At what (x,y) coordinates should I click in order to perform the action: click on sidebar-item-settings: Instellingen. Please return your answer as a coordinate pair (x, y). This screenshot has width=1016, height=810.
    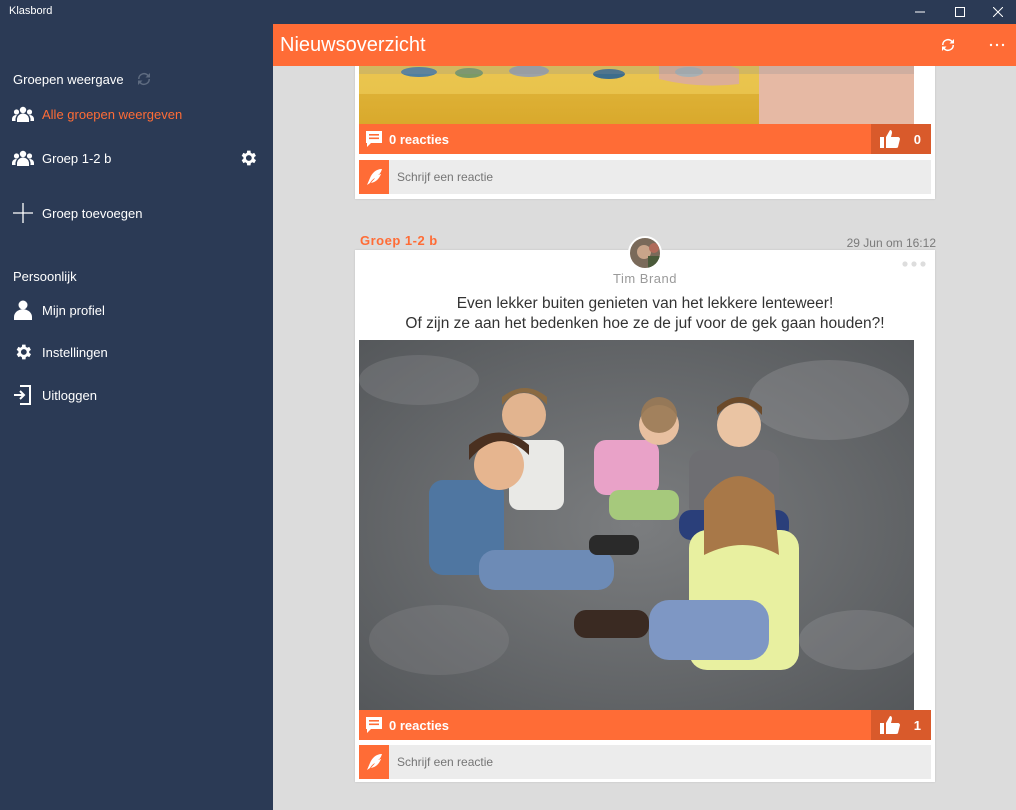
    Looking at the image, I should click on (136, 352).